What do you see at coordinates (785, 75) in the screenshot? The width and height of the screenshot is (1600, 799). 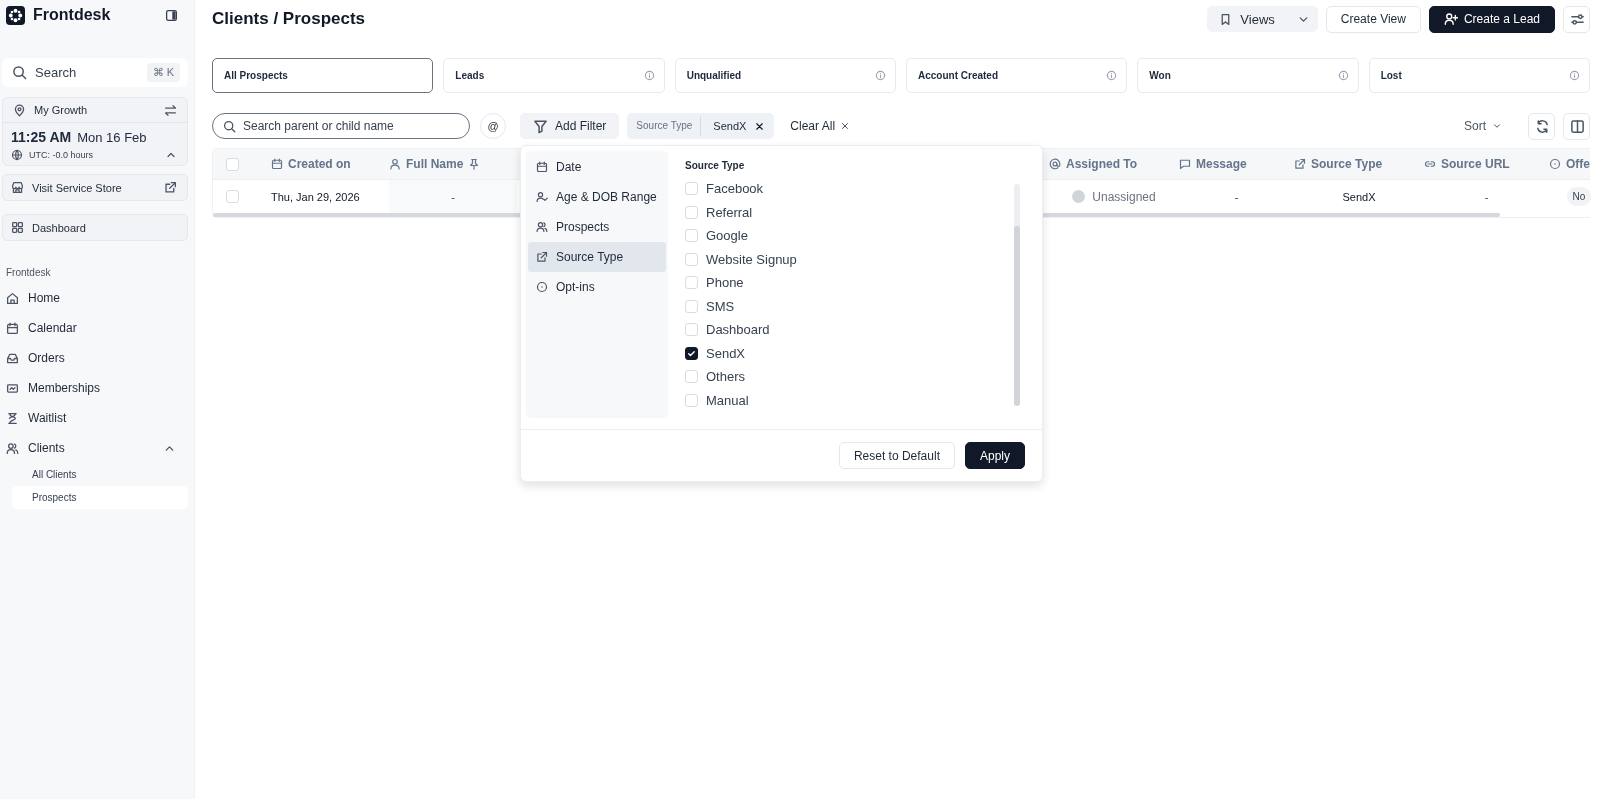 I see `status-tab: Unqualified` at bounding box center [785, 75].